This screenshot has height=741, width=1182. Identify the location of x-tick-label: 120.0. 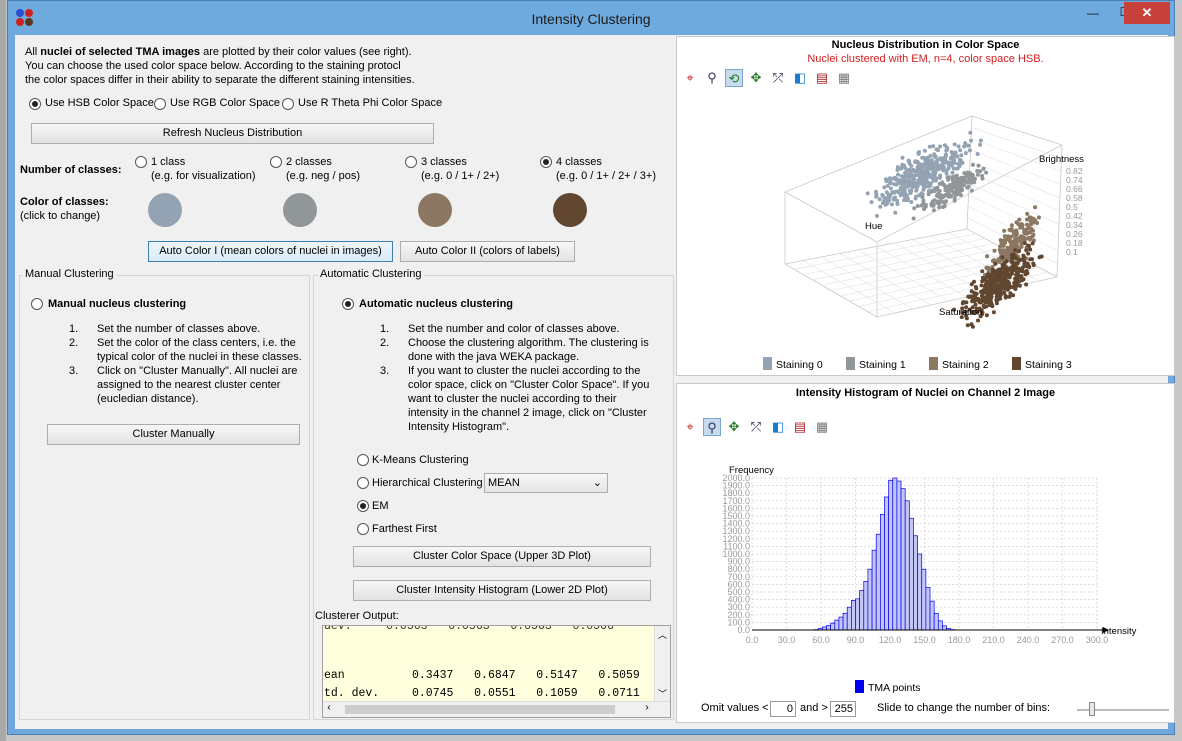
(890, 640).